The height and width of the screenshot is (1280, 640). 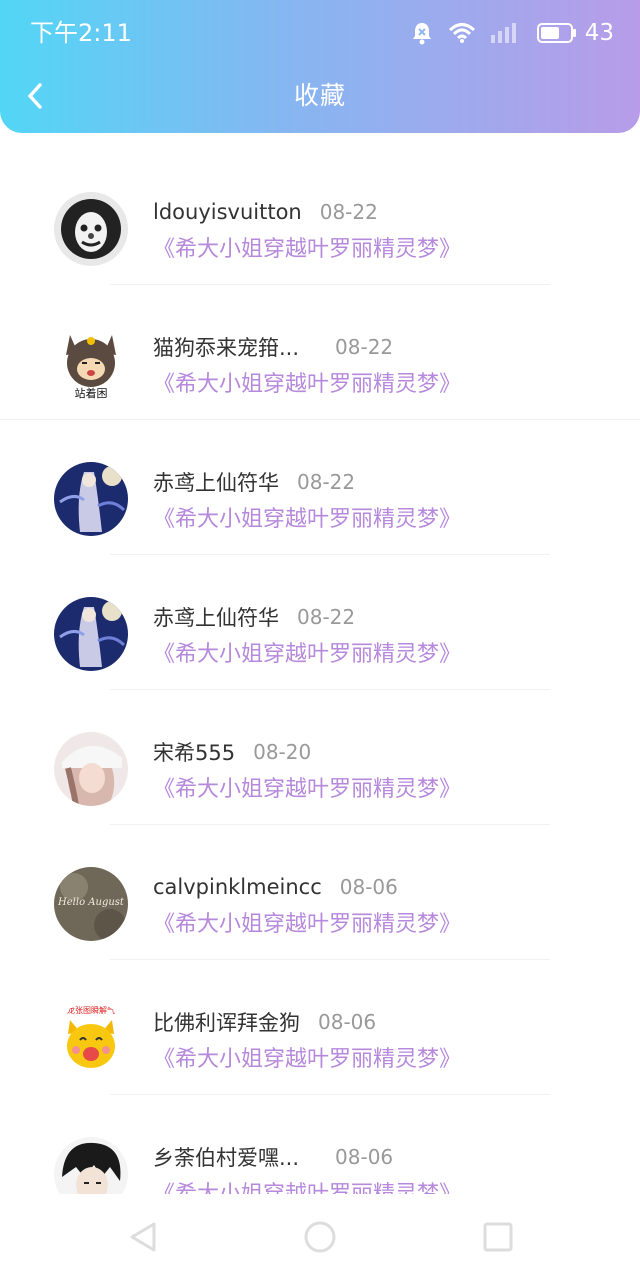 I want to click on user-name: ldouyisvuitton, so click(x=227, y=212).